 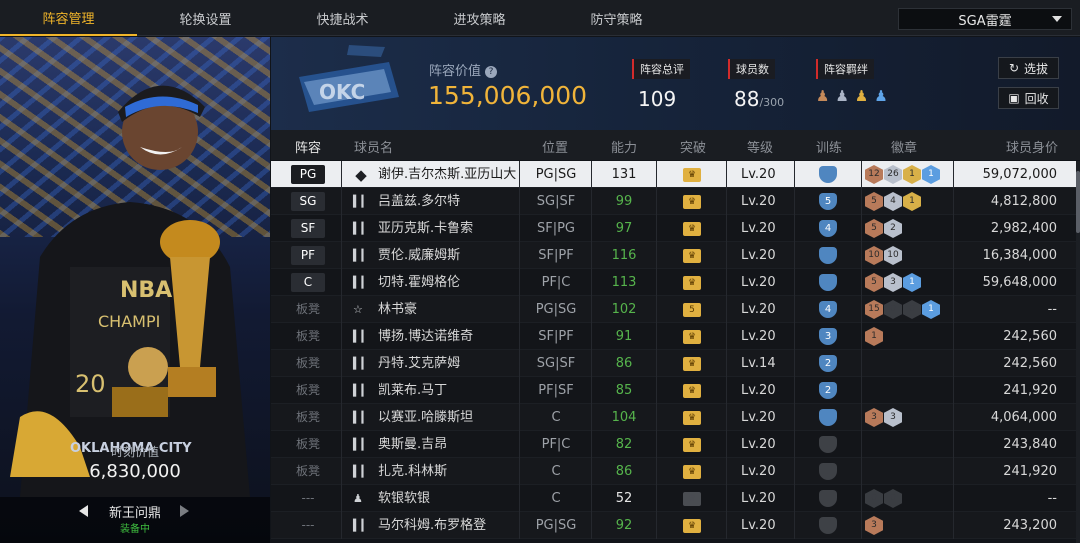 What do you see at coordinates (874, 174) in the screenshot?
I see `badge-icon: 12` at bounding box center [874, 174].